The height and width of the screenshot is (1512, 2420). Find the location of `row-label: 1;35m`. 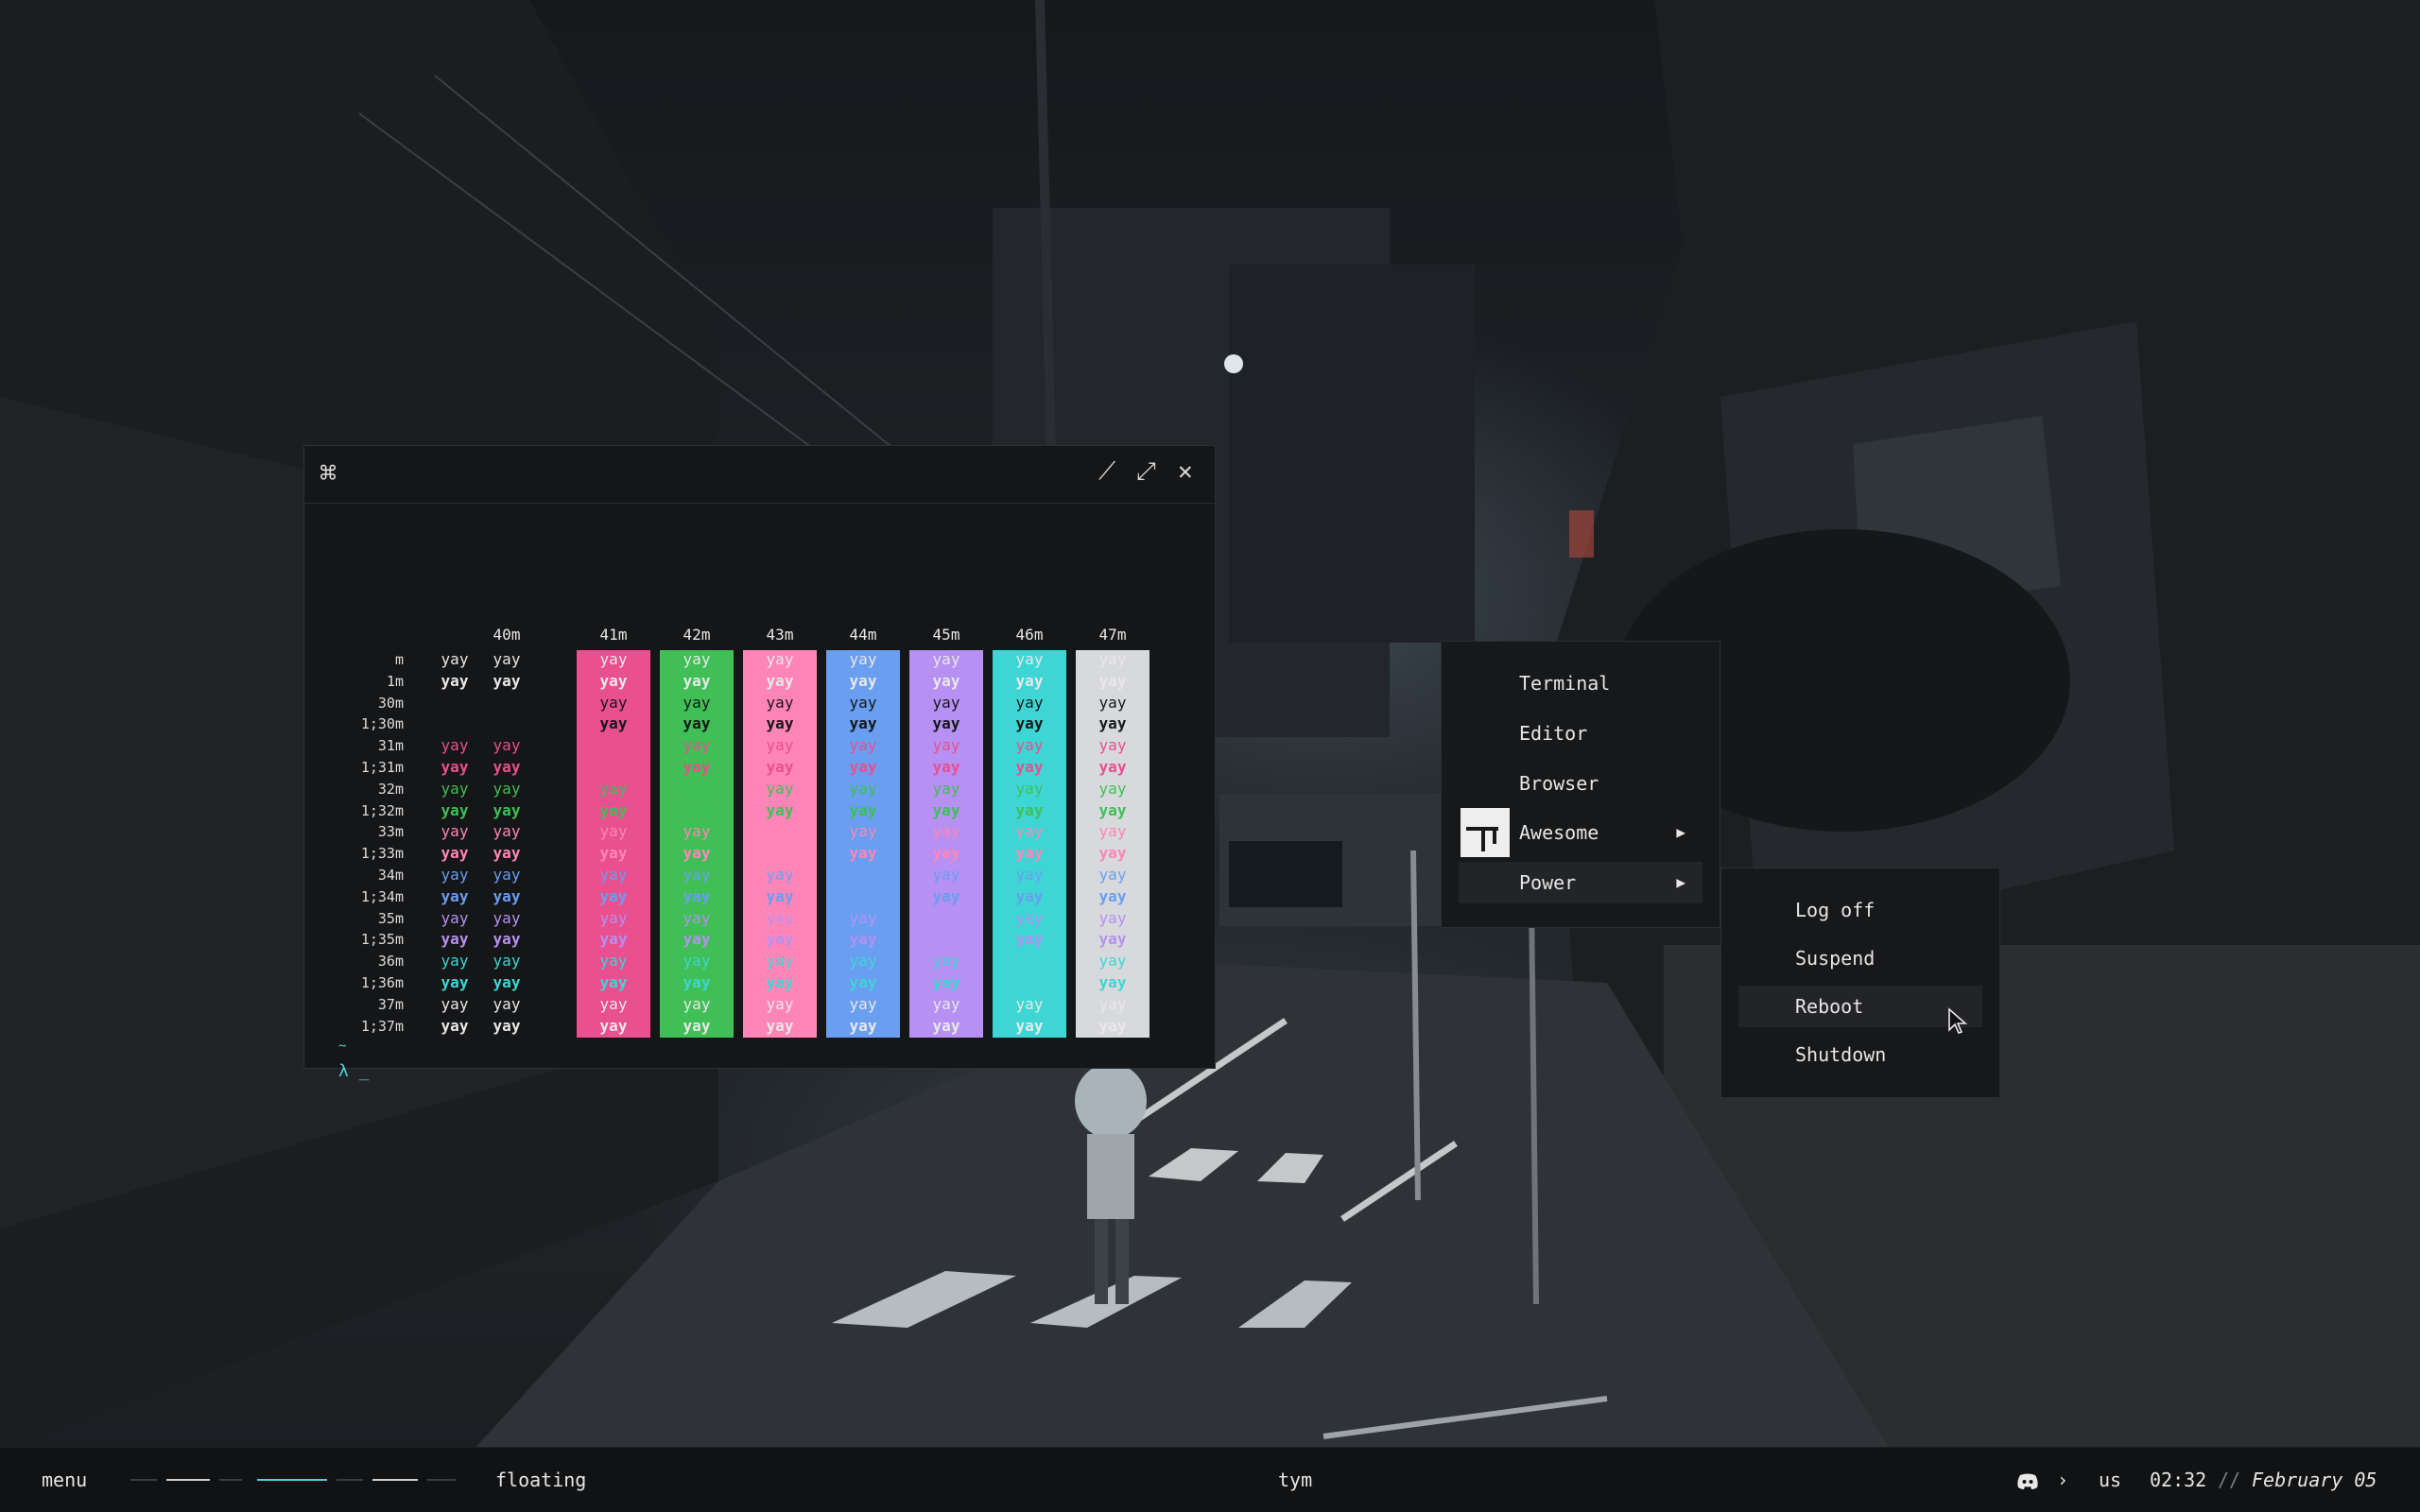

row-label: 1;35m is located at coordinates (382, 940).